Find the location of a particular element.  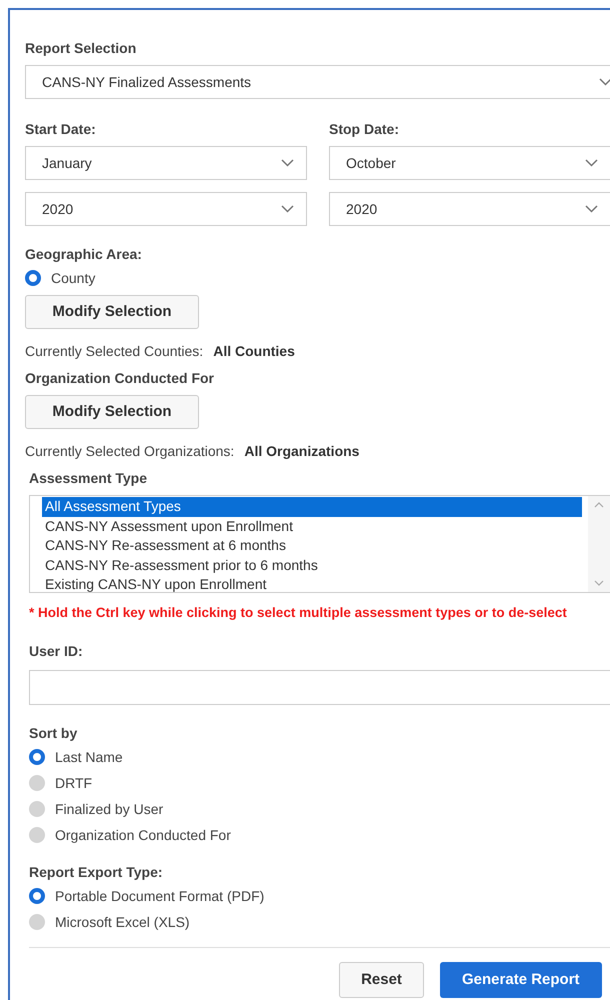

field-label: Stop Date: is located at coordinates (364, 129).